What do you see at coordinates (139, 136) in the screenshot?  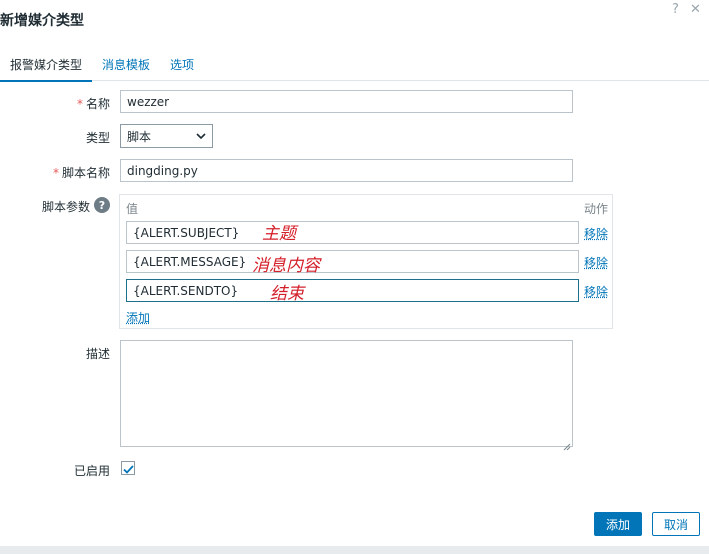 I see `type-select-value: 脚本` at bounding box center [139, 136].